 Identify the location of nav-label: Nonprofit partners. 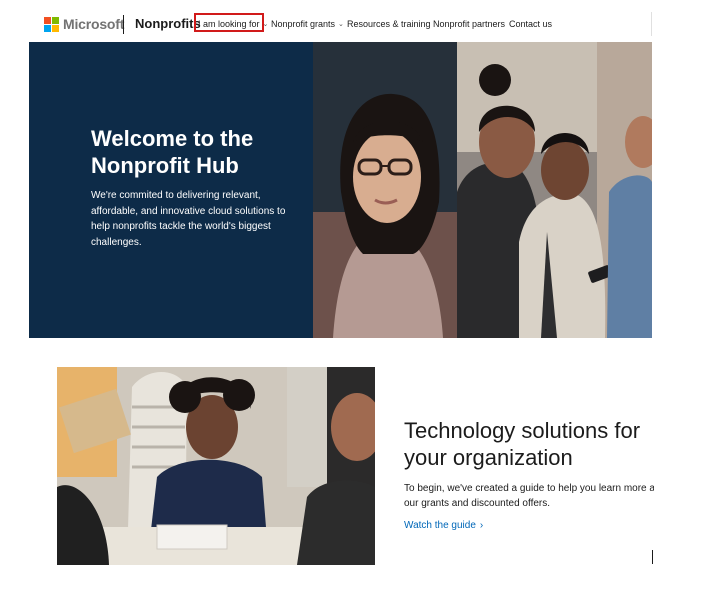
(469, 24).